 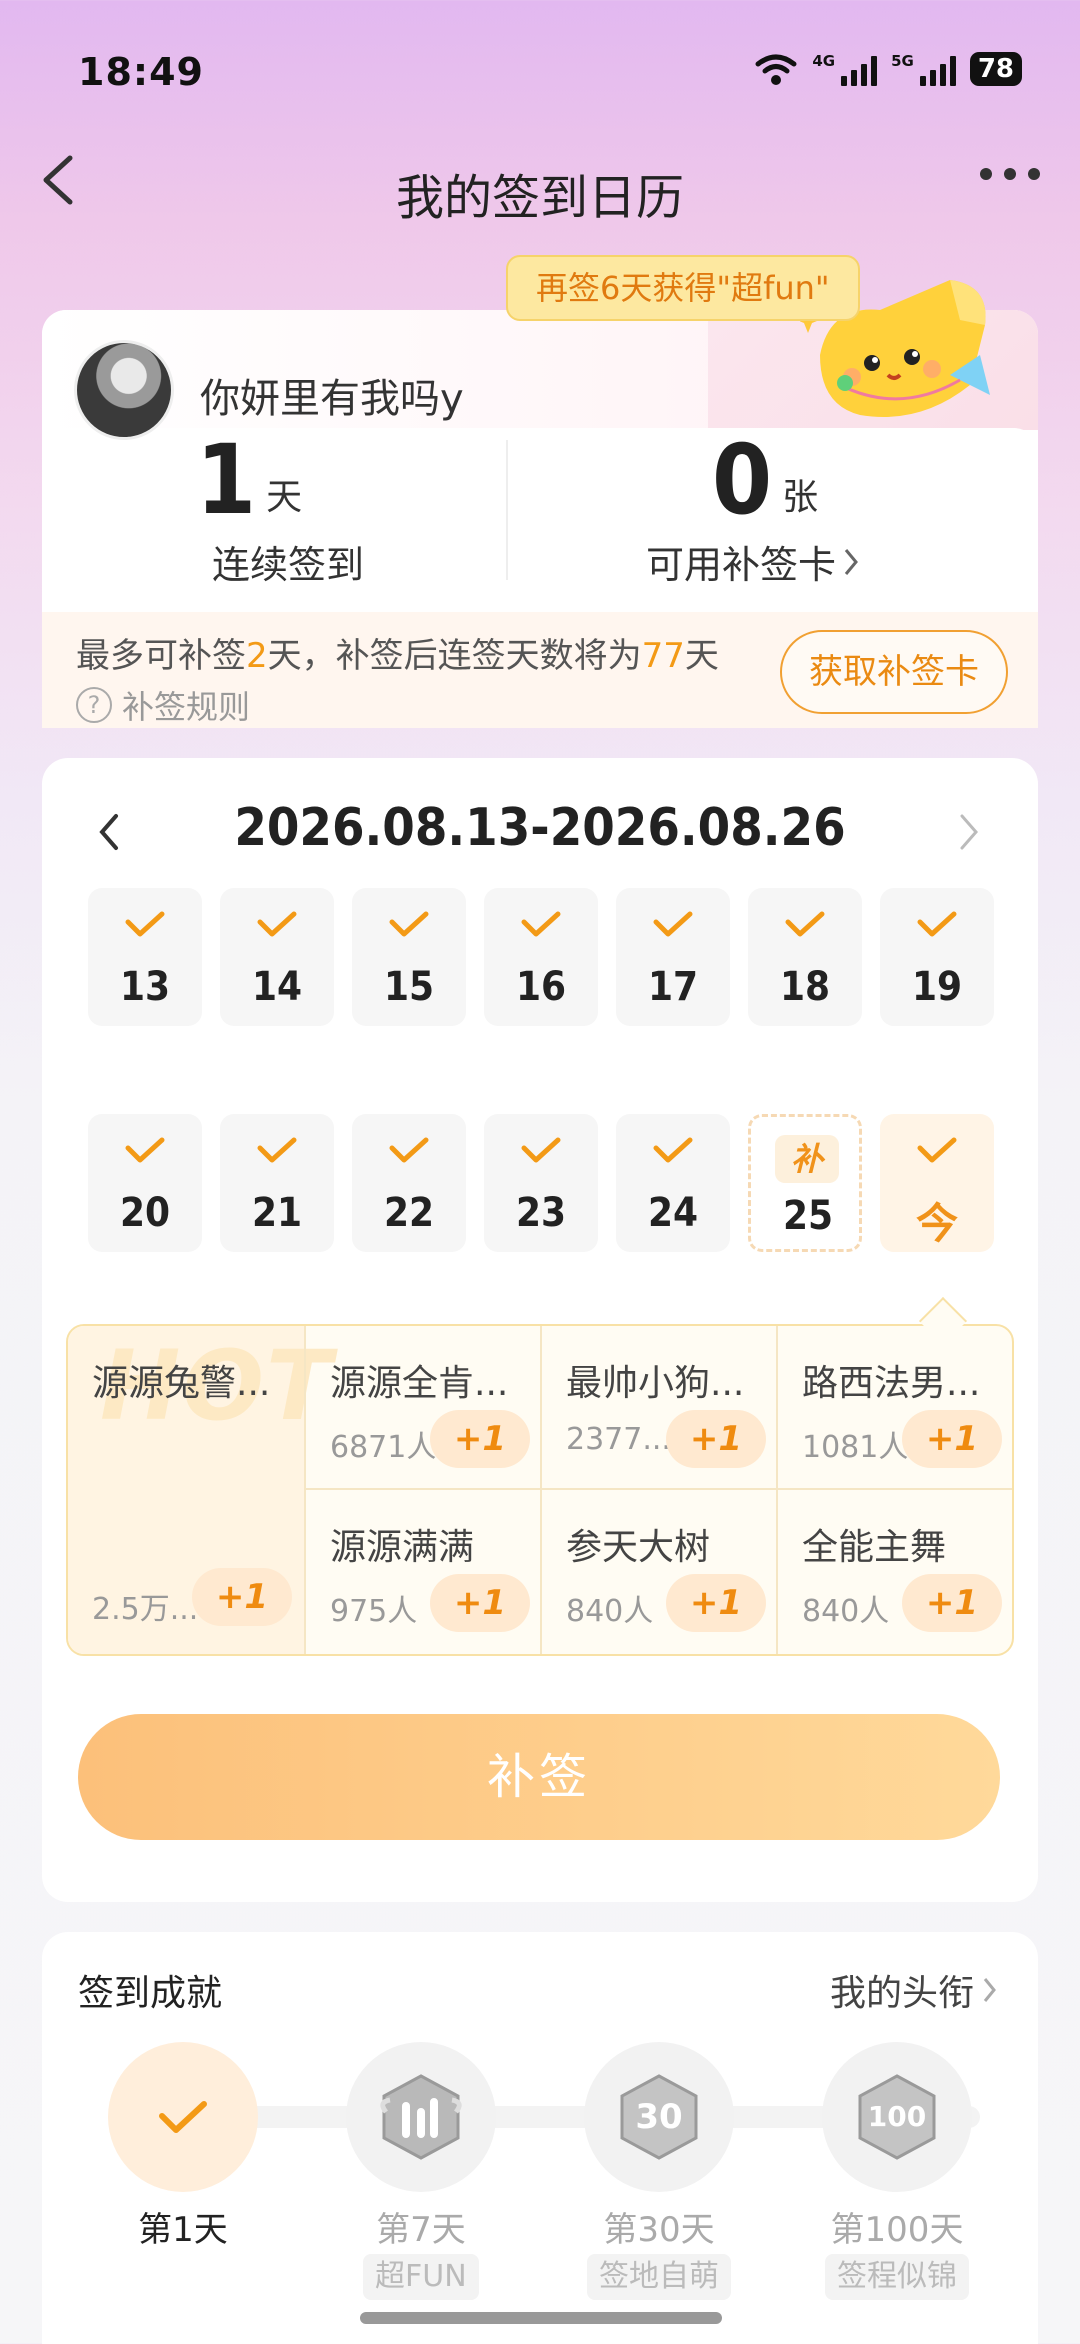 I want to click on streak-label: 连续签到, so click(x=288, y=565).